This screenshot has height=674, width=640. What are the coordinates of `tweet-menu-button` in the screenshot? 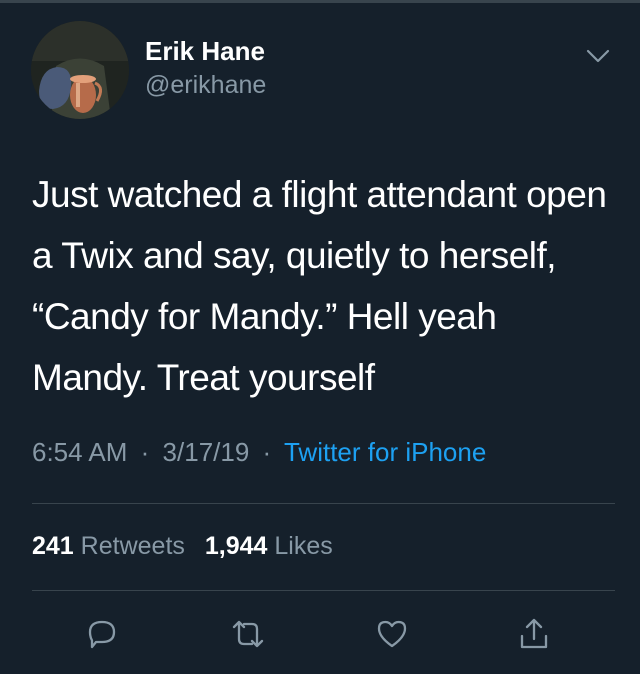 It's located at (598, 56).